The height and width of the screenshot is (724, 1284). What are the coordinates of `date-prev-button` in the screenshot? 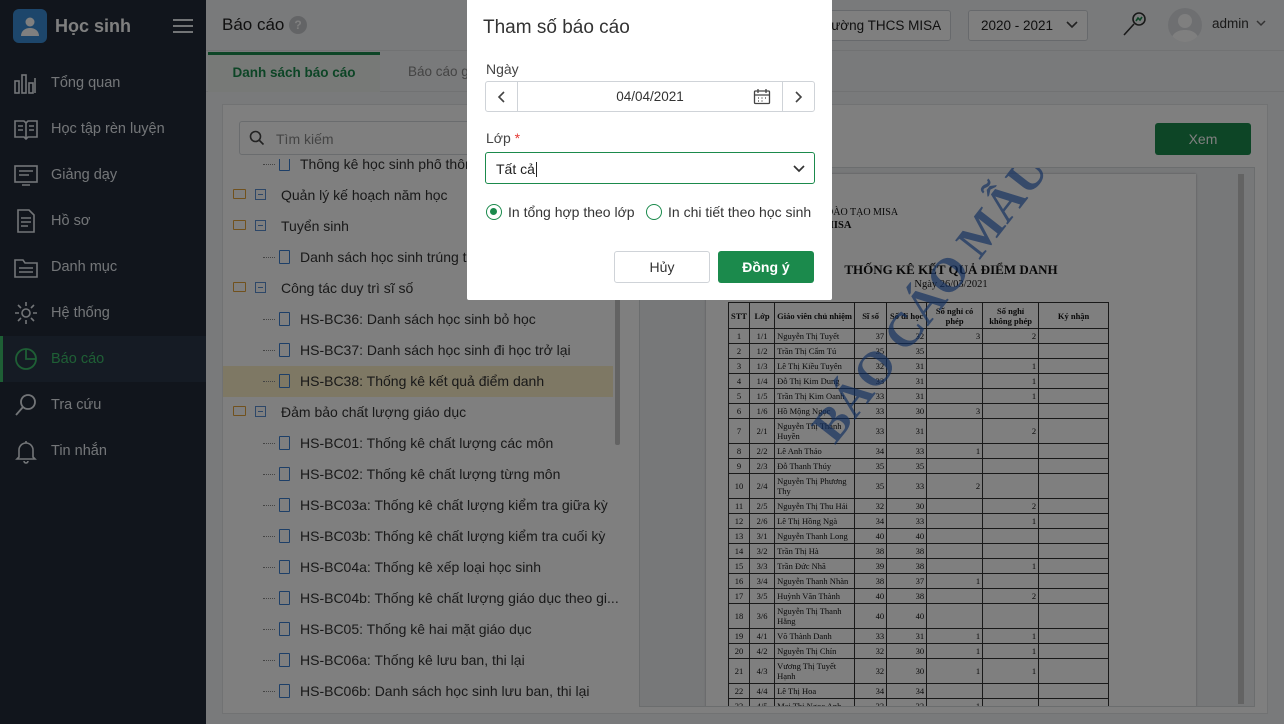 It's located at (502, 96).